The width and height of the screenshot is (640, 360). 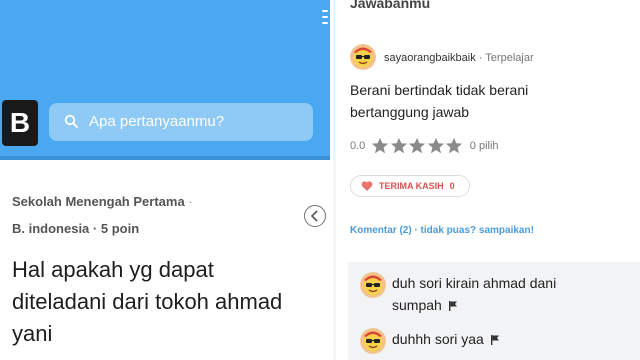 I want to click on header-strip, so click(x=165, y=158).